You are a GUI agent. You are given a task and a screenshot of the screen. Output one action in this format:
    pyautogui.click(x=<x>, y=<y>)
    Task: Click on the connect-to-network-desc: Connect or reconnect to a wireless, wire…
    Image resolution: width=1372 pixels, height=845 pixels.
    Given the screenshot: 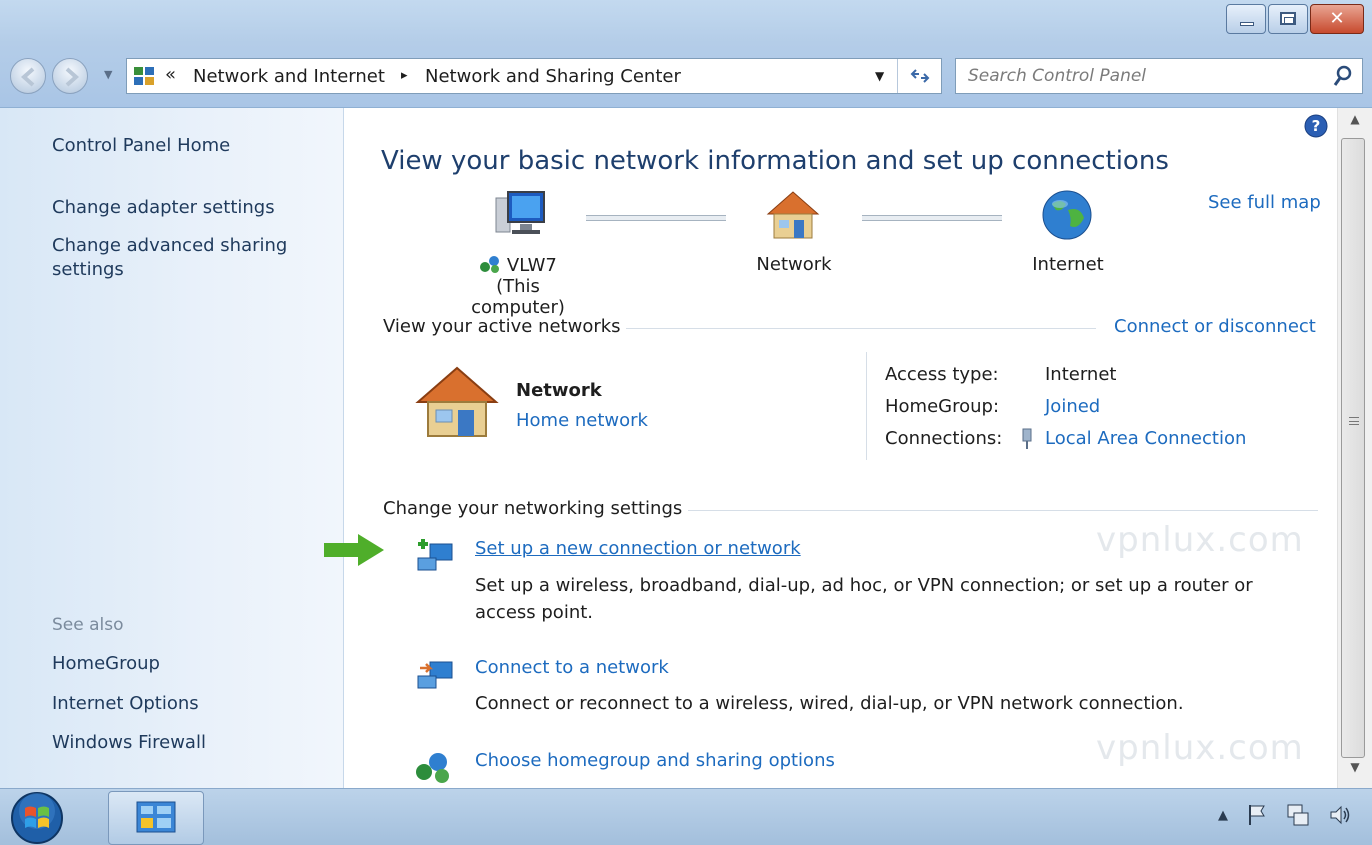 What is the action you would take?
    pyautogui.click(x=829, y=703)
    